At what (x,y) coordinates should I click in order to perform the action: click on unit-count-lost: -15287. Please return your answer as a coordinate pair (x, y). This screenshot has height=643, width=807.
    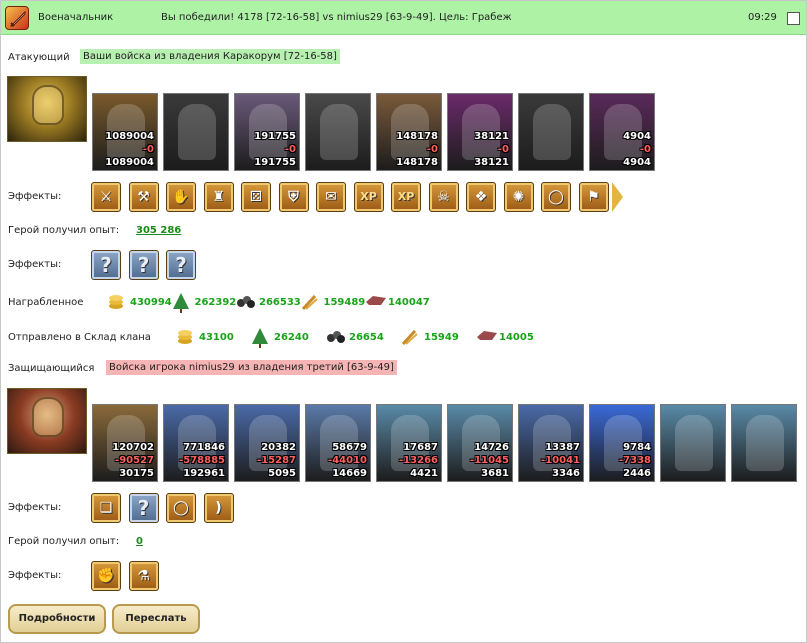
    Looking at the image, I should click on (276, 460).